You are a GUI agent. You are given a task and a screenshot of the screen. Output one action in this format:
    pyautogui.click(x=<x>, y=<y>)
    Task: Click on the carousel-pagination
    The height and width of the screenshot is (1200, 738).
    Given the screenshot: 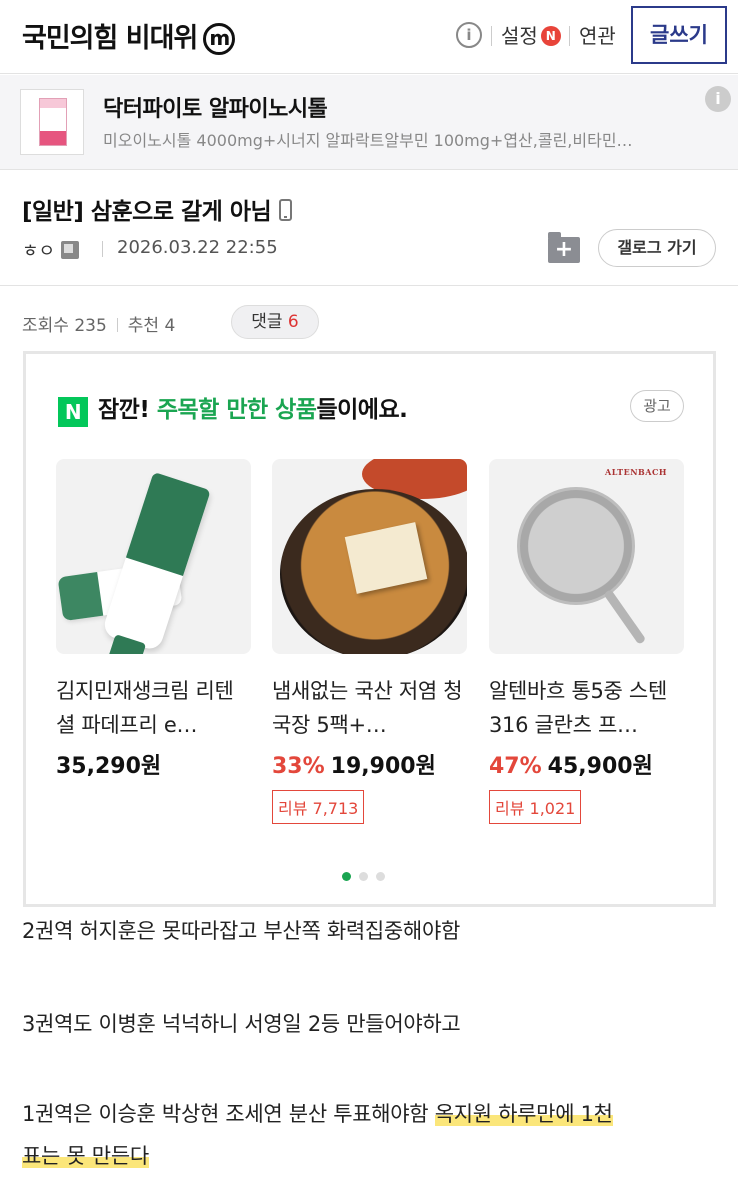 What is the action you would take?
    pyautogui.click(x=367, y=875)
    